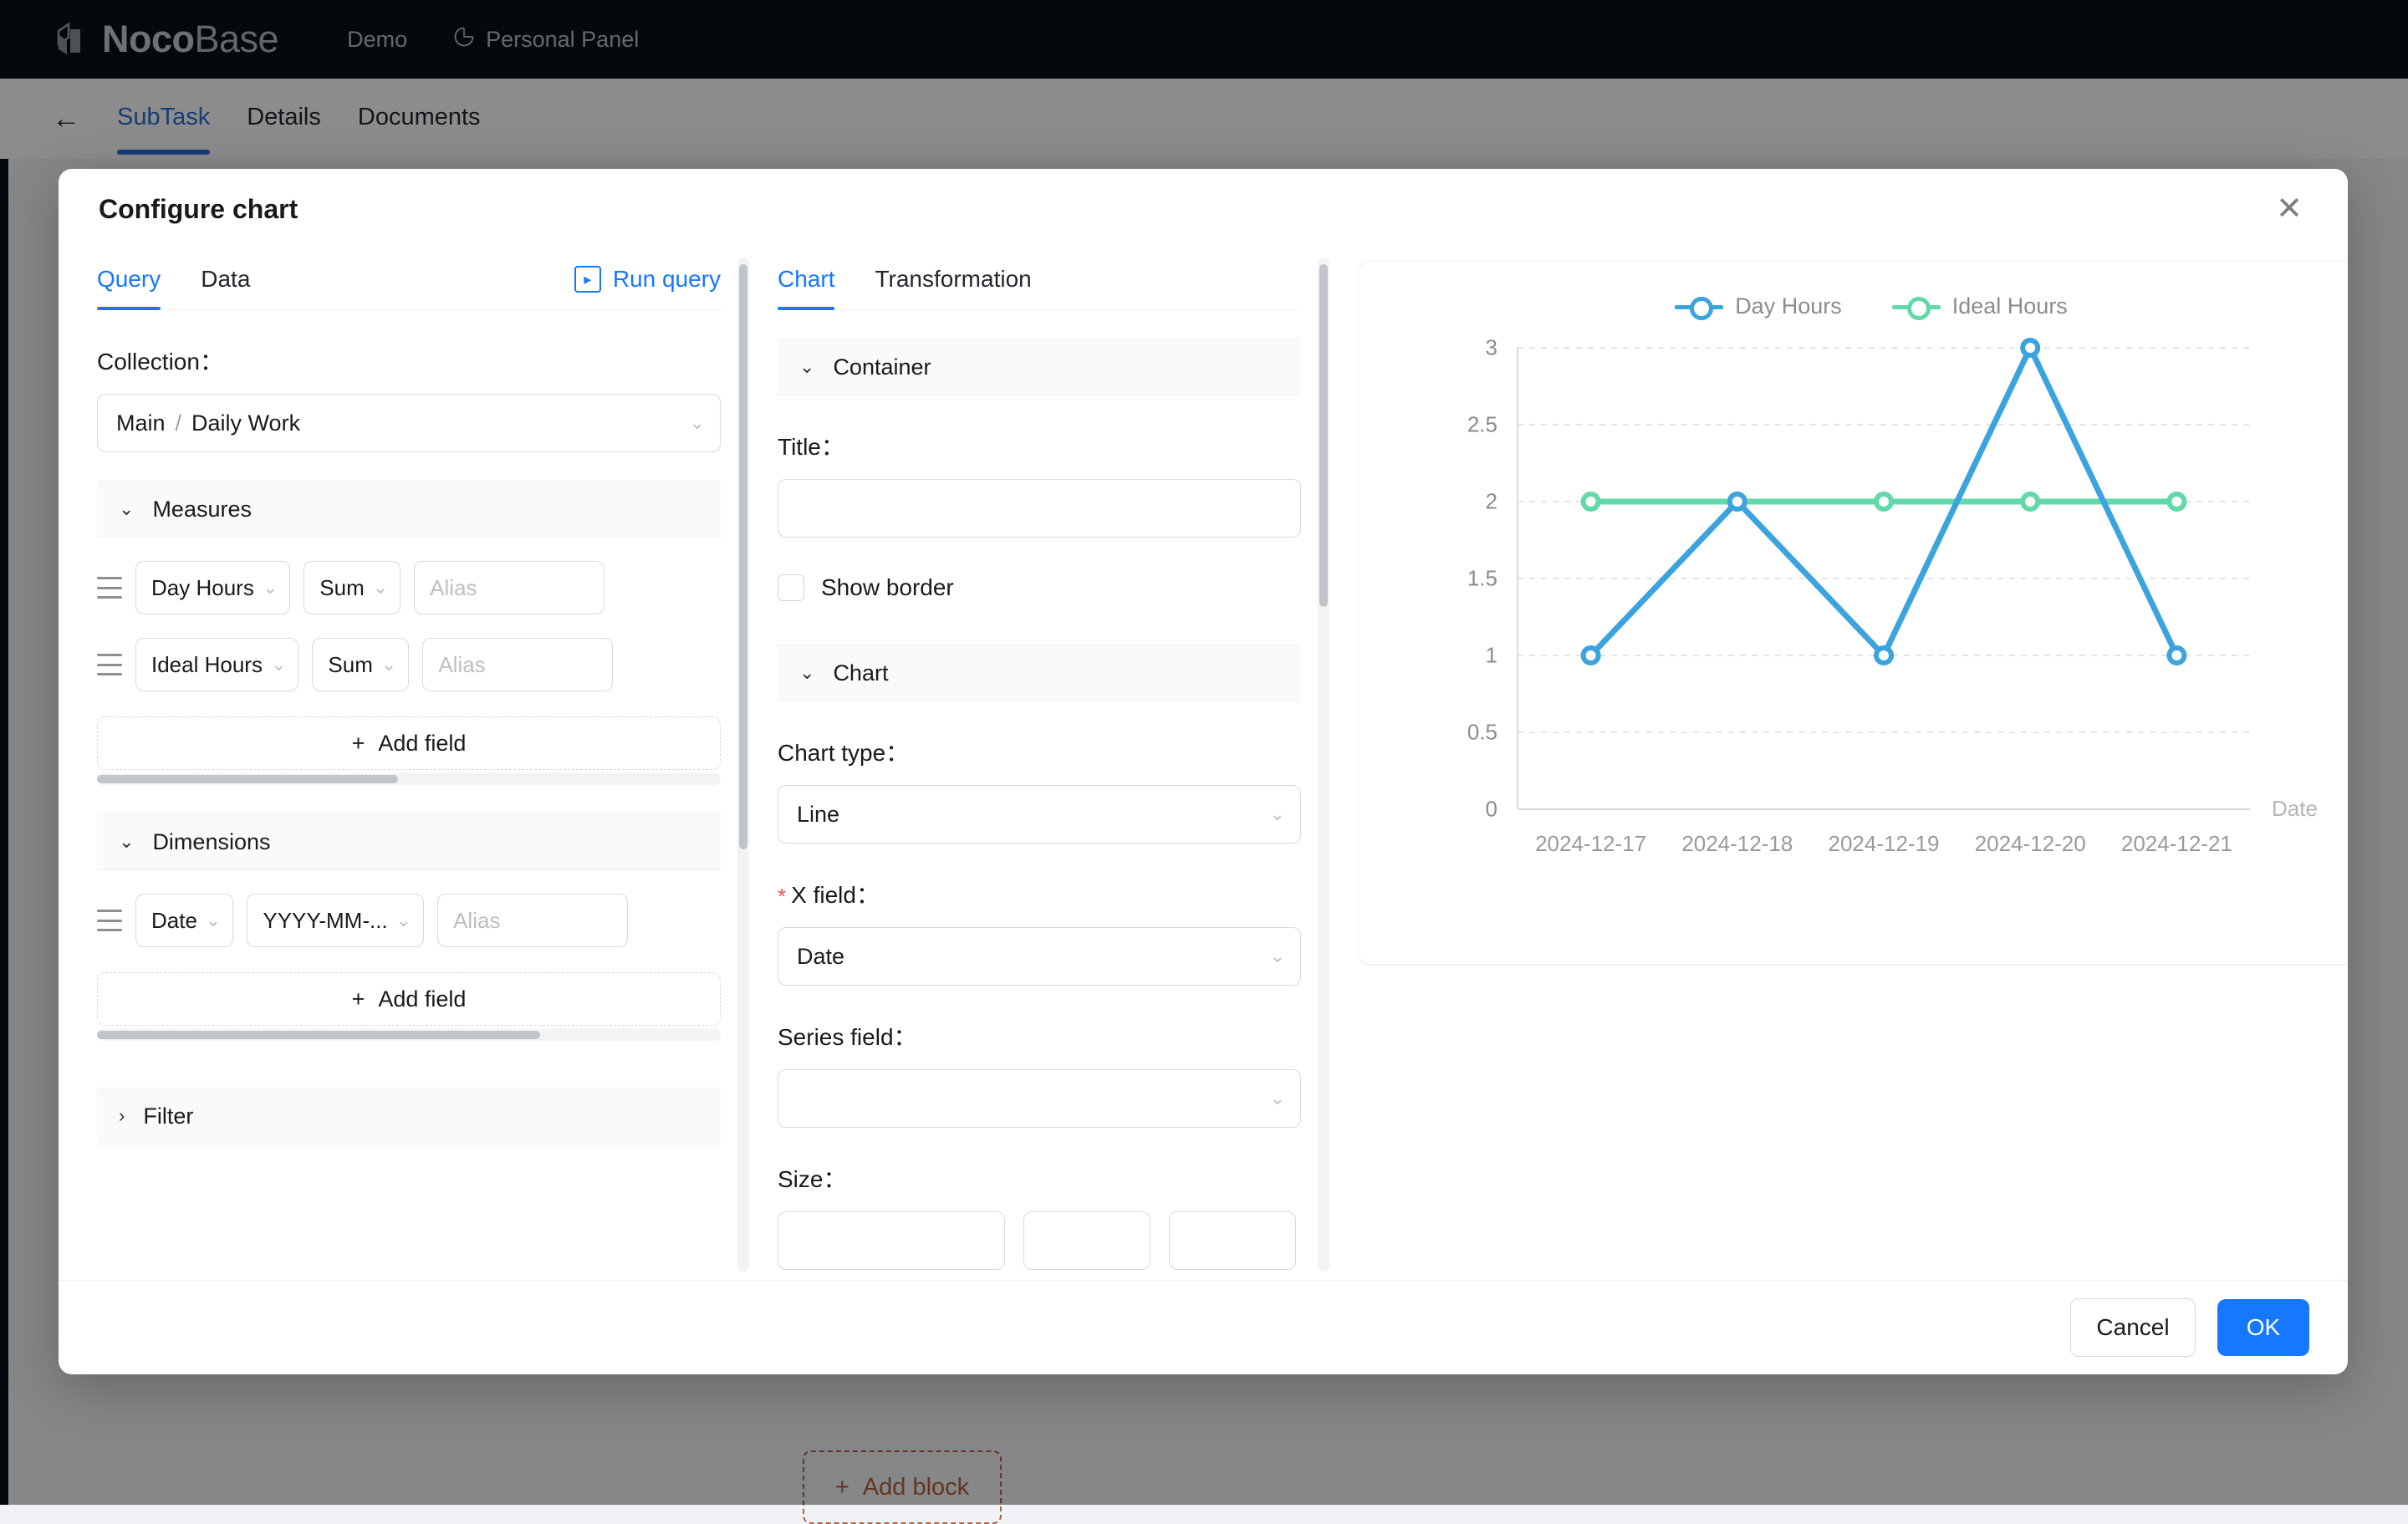 This screenshot has height=1524, width=2408. Describe the element at coordinates (409, 743) in the screenshot. I see `measures-add-field-button: + Add field` at that location.